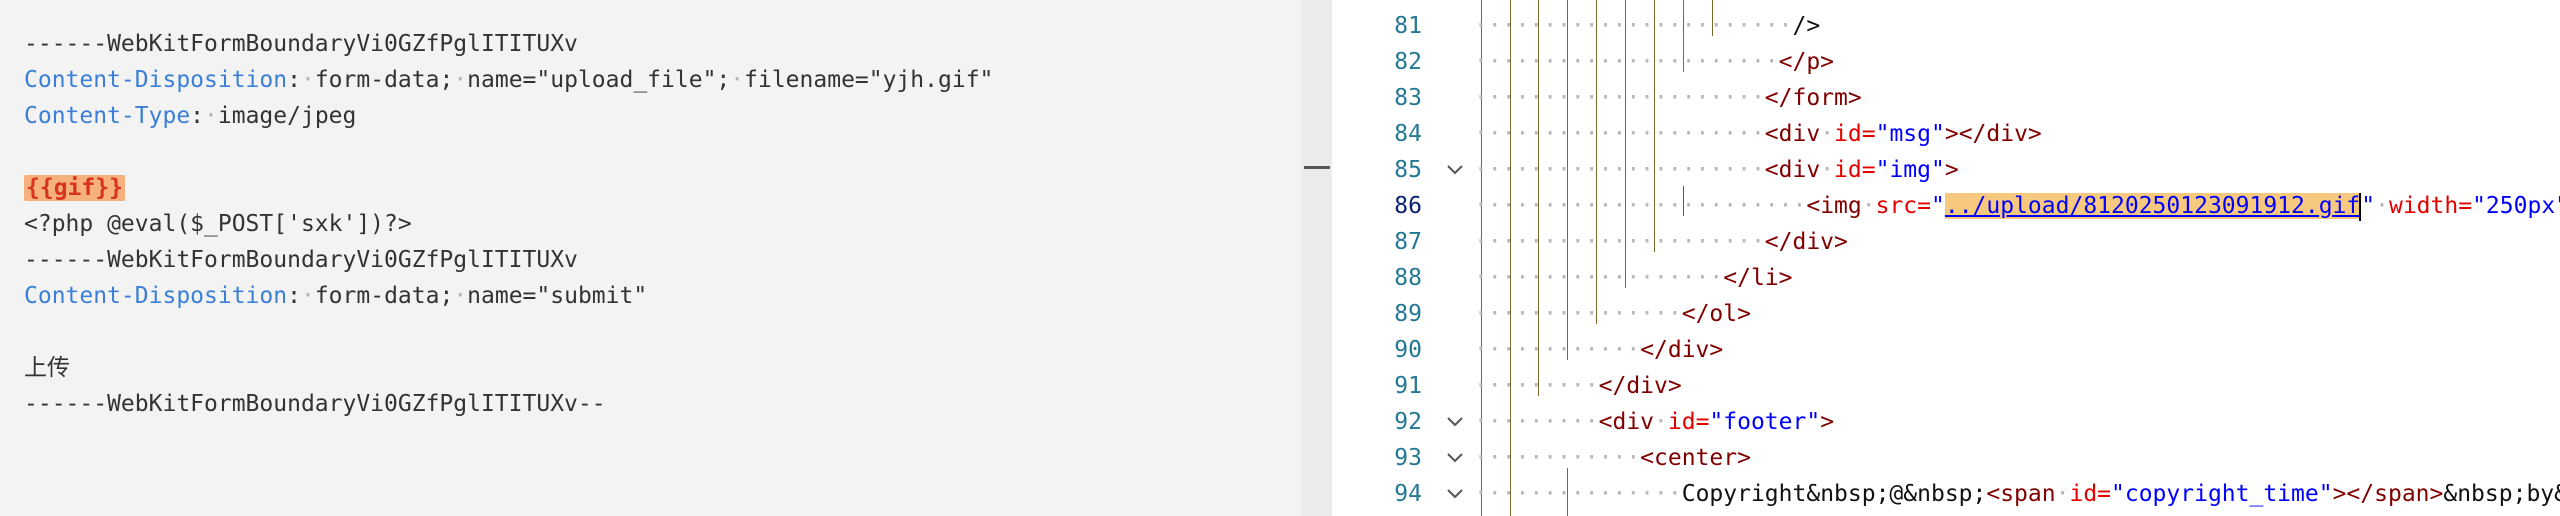  What do you see at coordinates (1408, 98) in the screenshot?
I see `line-number: 83` at bounding box center [1408, 98].